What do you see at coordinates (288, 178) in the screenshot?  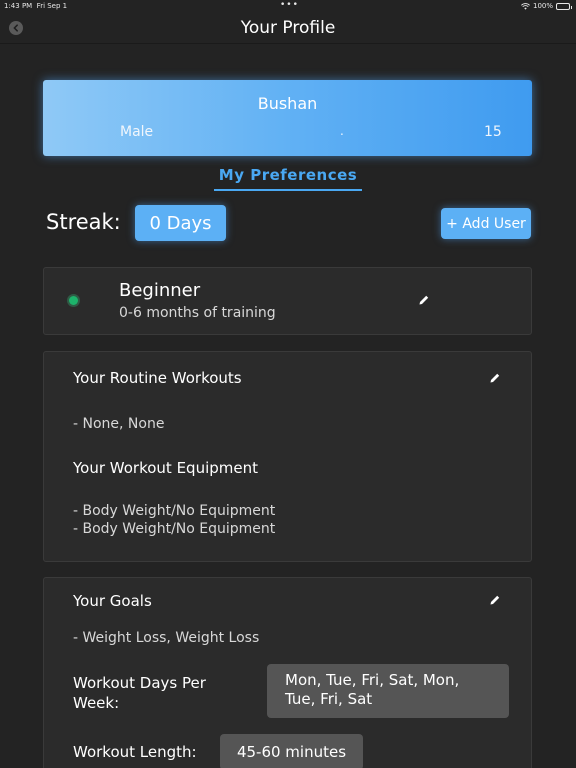 I see `my-preferences-link: My Preferences` at bounding box center [288, 178].